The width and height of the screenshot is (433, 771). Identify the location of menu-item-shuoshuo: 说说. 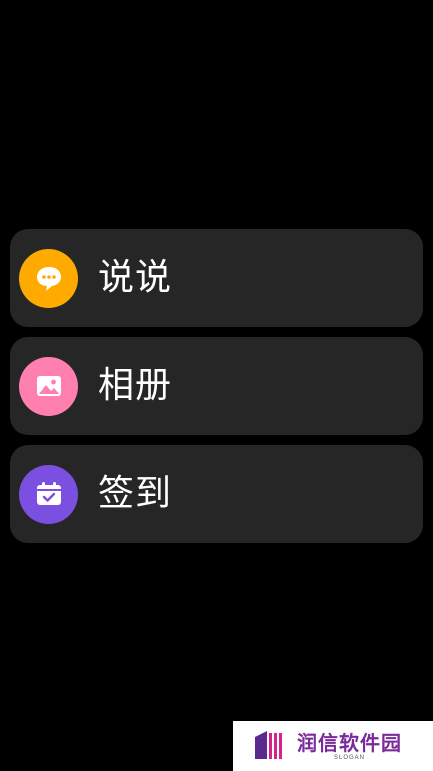
(216, 278).